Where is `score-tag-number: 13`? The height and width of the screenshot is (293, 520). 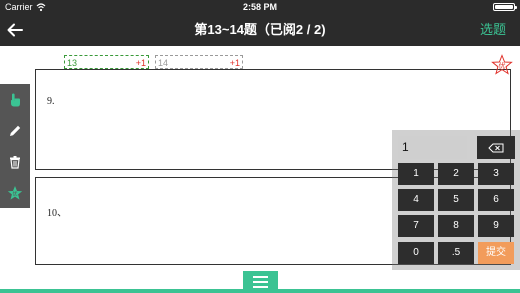 score-tag-number: 13 is located at coordinates (72, 63).